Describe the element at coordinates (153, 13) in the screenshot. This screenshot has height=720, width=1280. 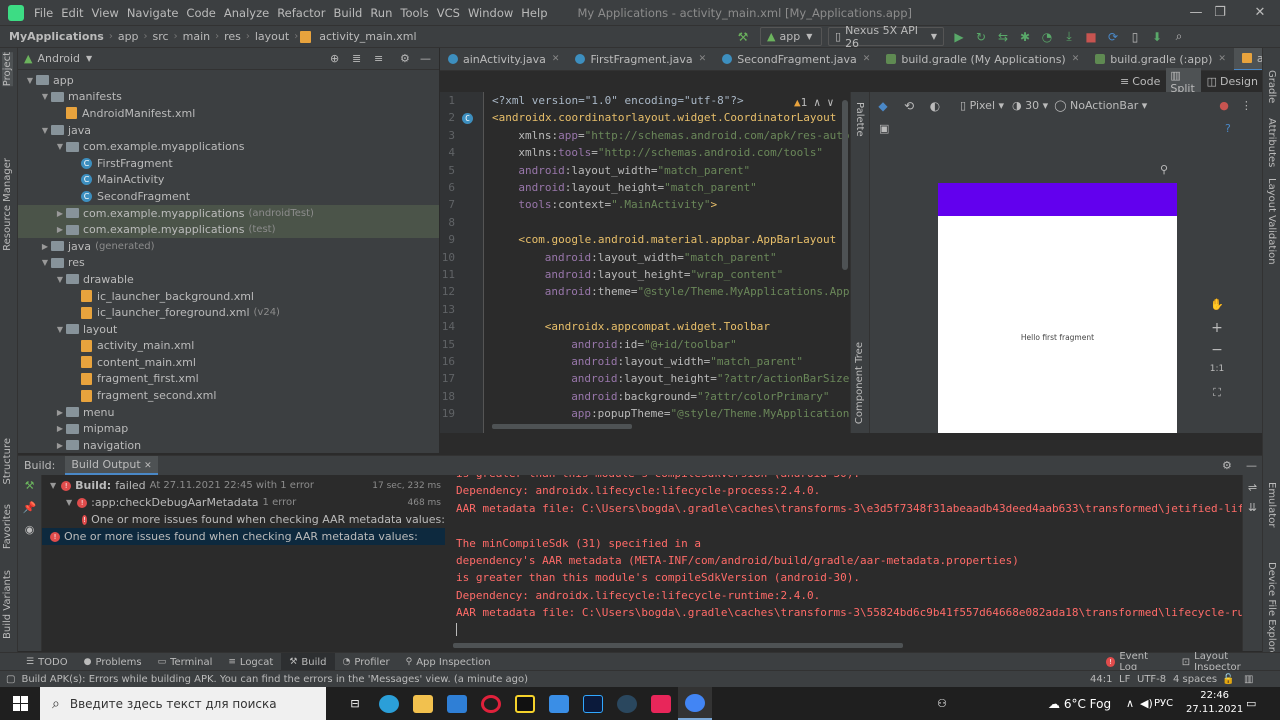
I see `menu-navigate: Navigate` at that location.